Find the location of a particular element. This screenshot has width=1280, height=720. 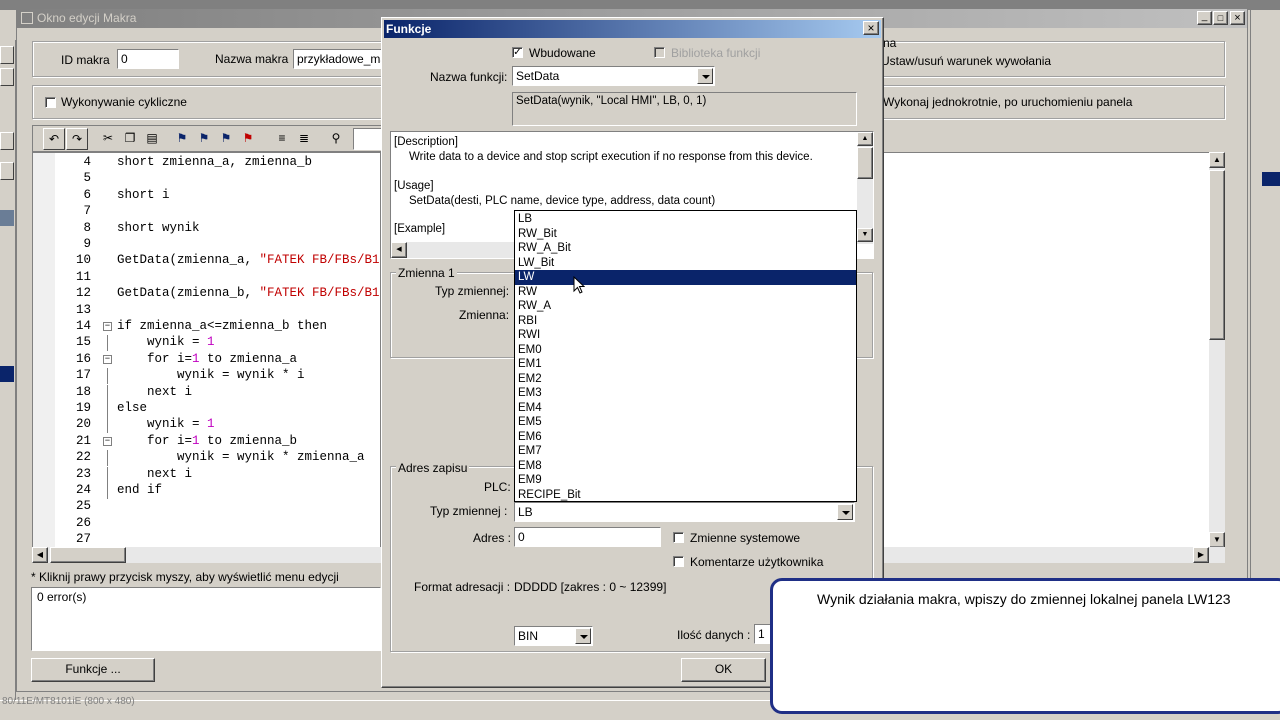

dropdown-option: RW_Bit is located at coordinates (685, 234).